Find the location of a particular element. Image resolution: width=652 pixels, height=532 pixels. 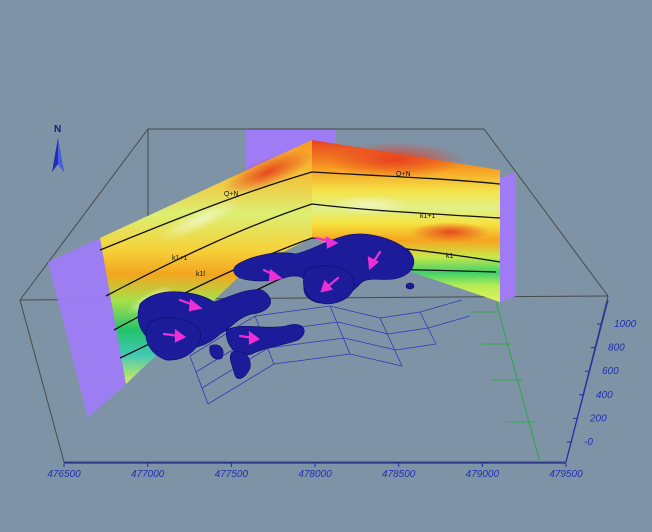

north-label: N is located at coordinates (57, 129).